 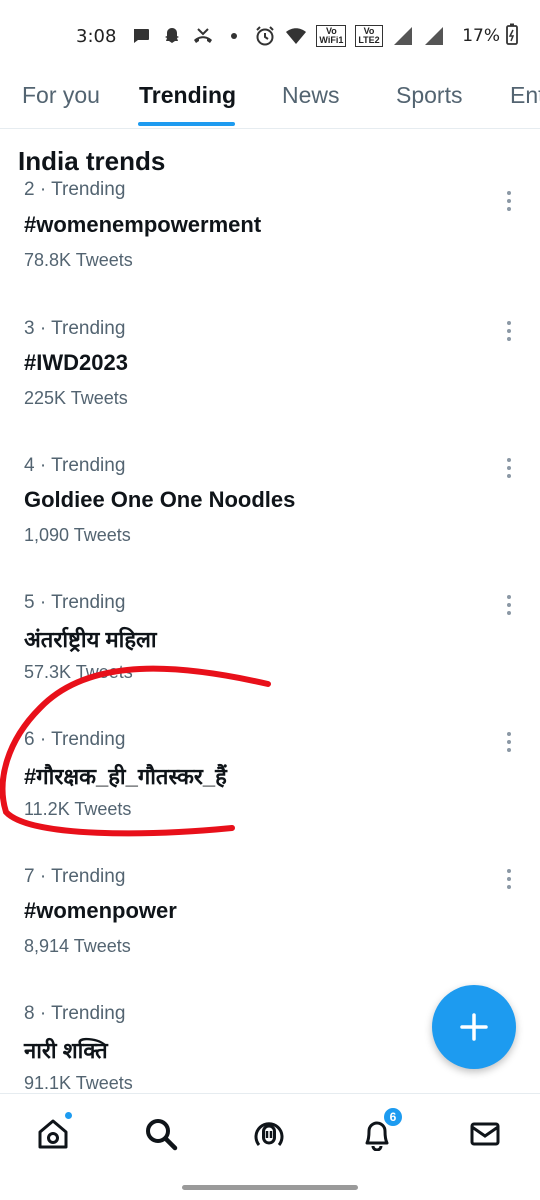 I want to click on messages-icon, so click(x=141, y=36).